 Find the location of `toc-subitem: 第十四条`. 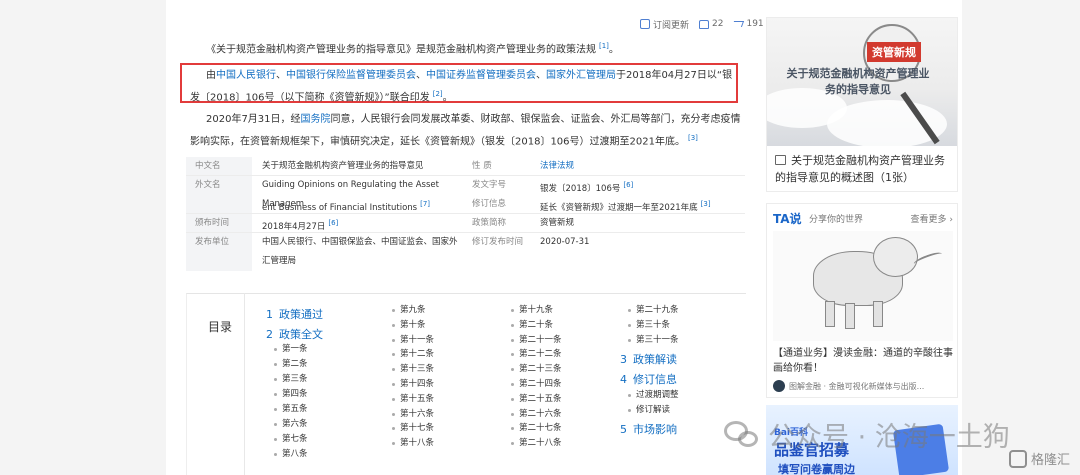

toc-subitem: 第十四条 is located at coordinates (412, 383).